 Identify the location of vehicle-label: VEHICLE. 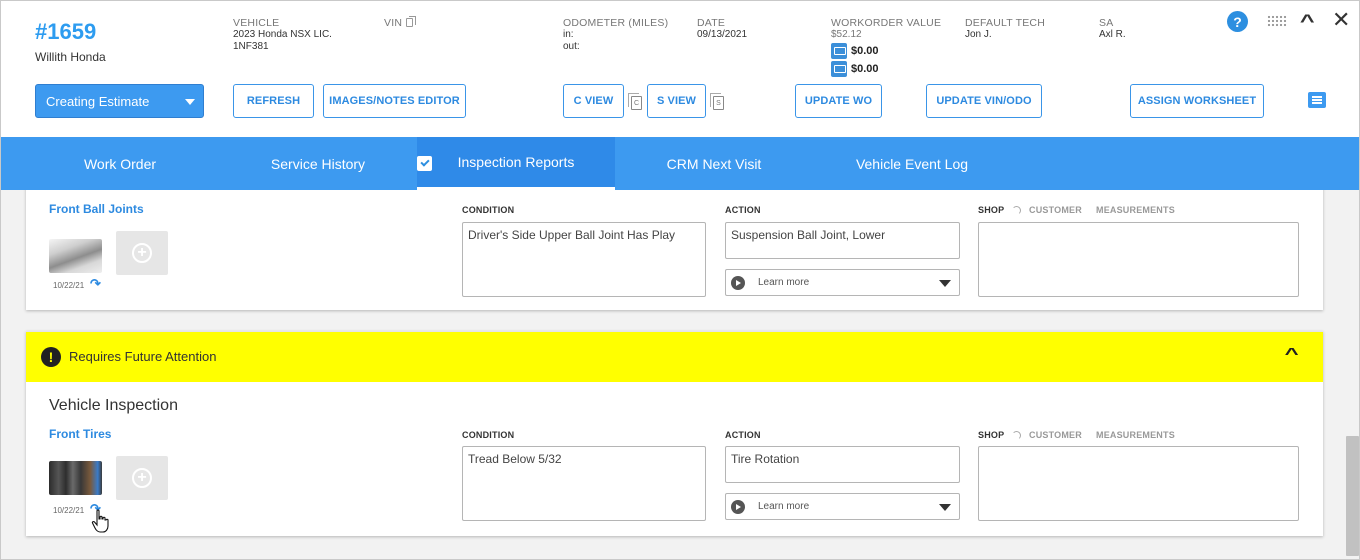
(256, 23).